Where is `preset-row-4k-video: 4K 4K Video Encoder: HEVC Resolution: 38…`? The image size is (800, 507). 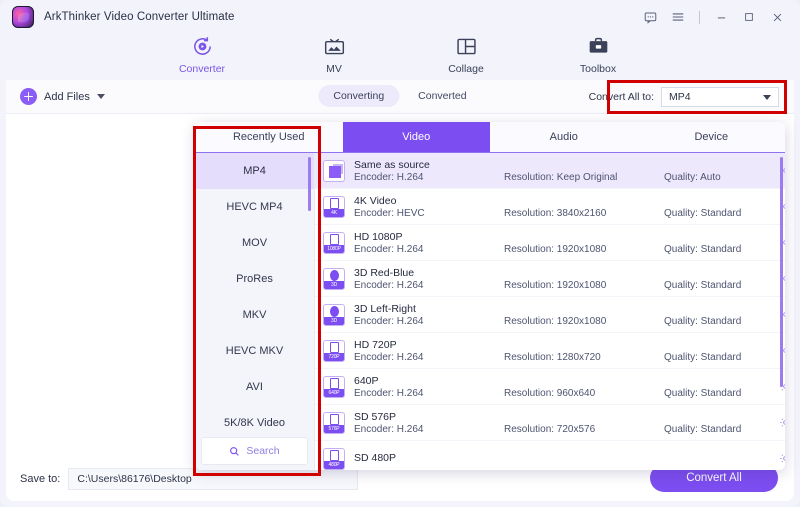
preset-row-4k-video: 4K 4K Video Encoder: HEVC Resolution: 38… is located at coordinates (550, 207).